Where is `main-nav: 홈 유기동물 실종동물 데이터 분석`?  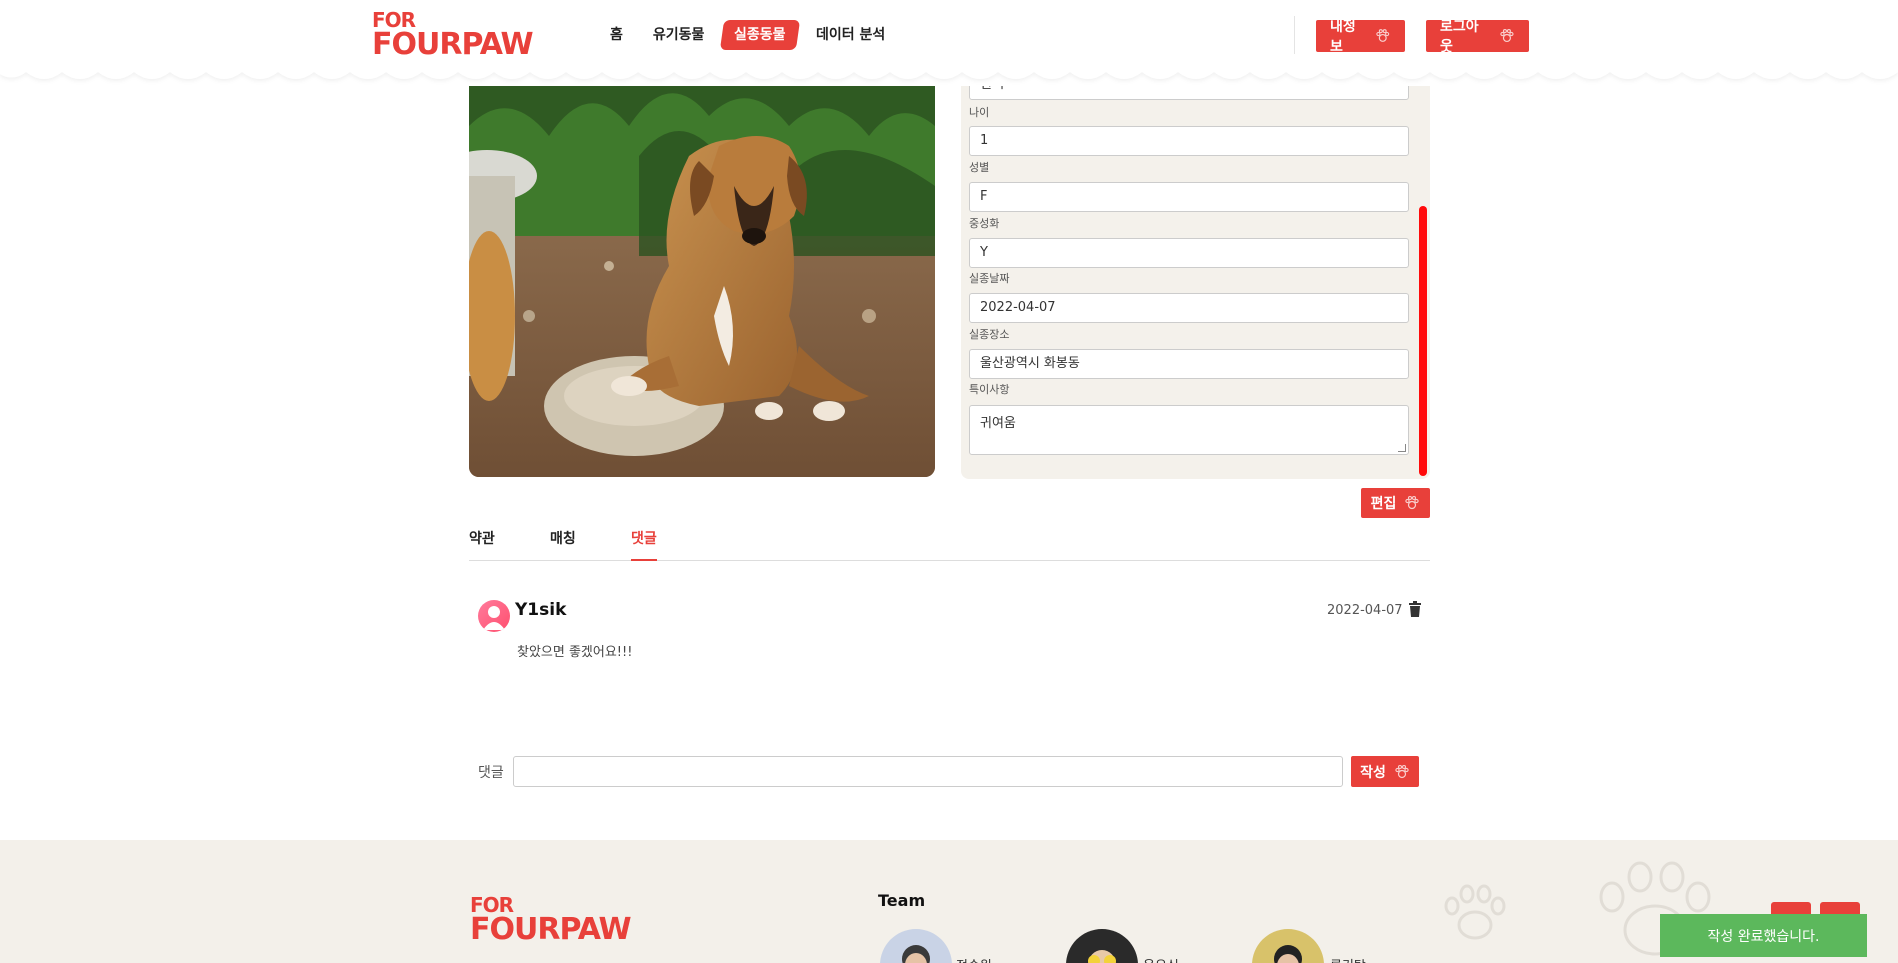
main-nav: 홈 유기동물 실종동물 데이터 분석 is located at coordinates (747, 35).